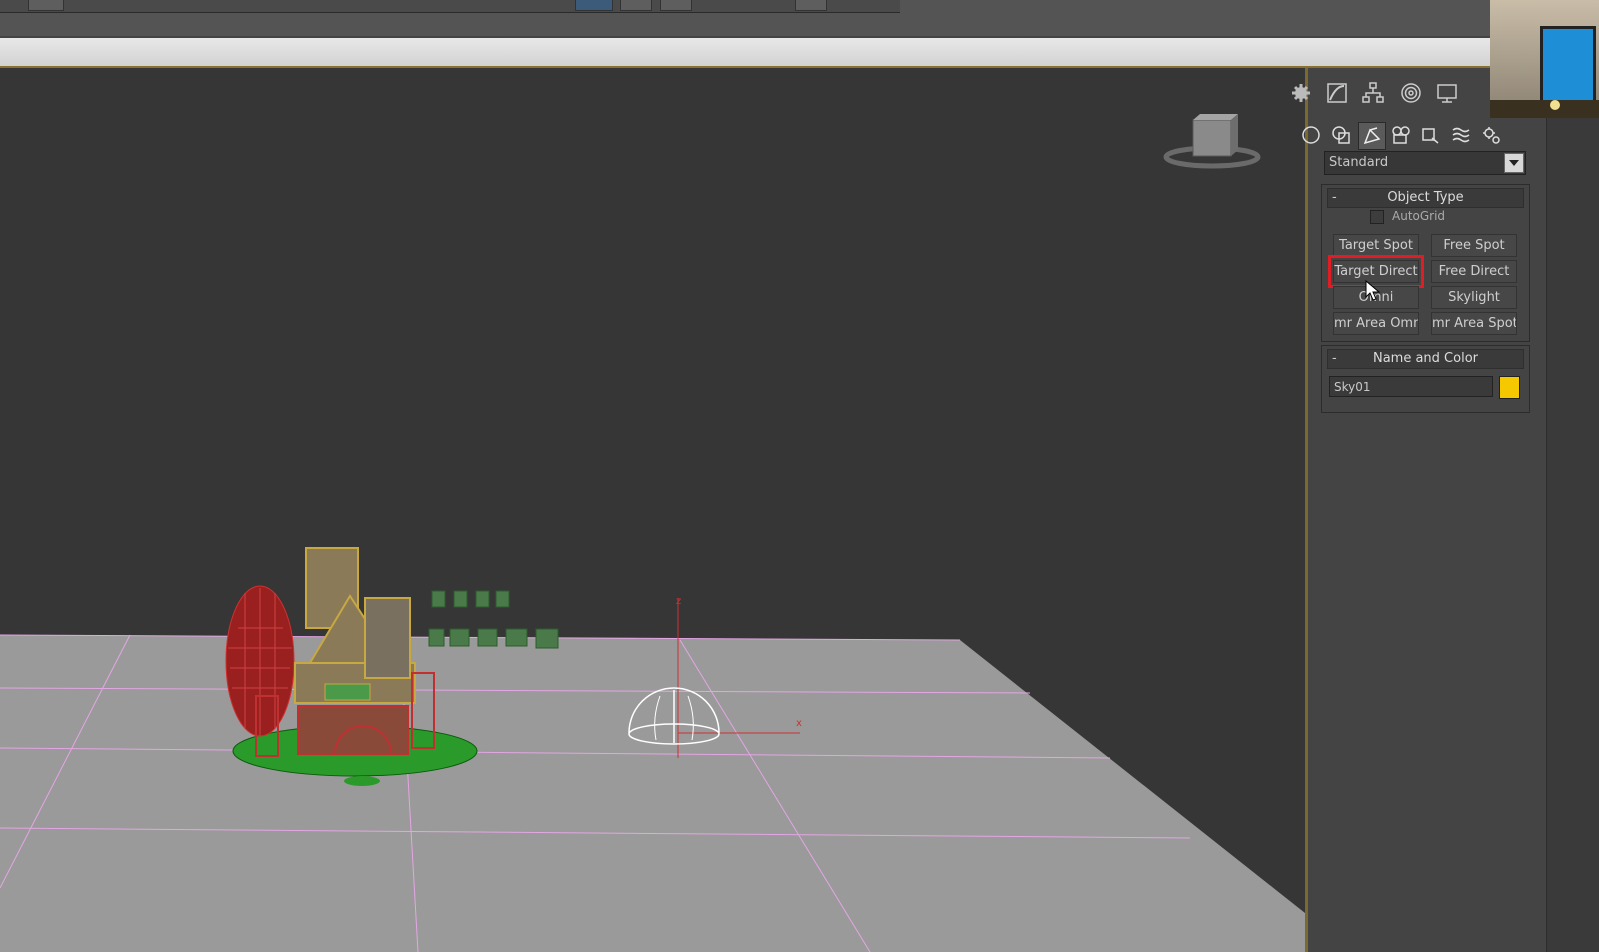 The height and width of the screenshot is (952, 1599). What do you see at coordinates (678, 601) in the screenshot?
I see `gizmo-z-label: z` at bounding box center [678, 601].